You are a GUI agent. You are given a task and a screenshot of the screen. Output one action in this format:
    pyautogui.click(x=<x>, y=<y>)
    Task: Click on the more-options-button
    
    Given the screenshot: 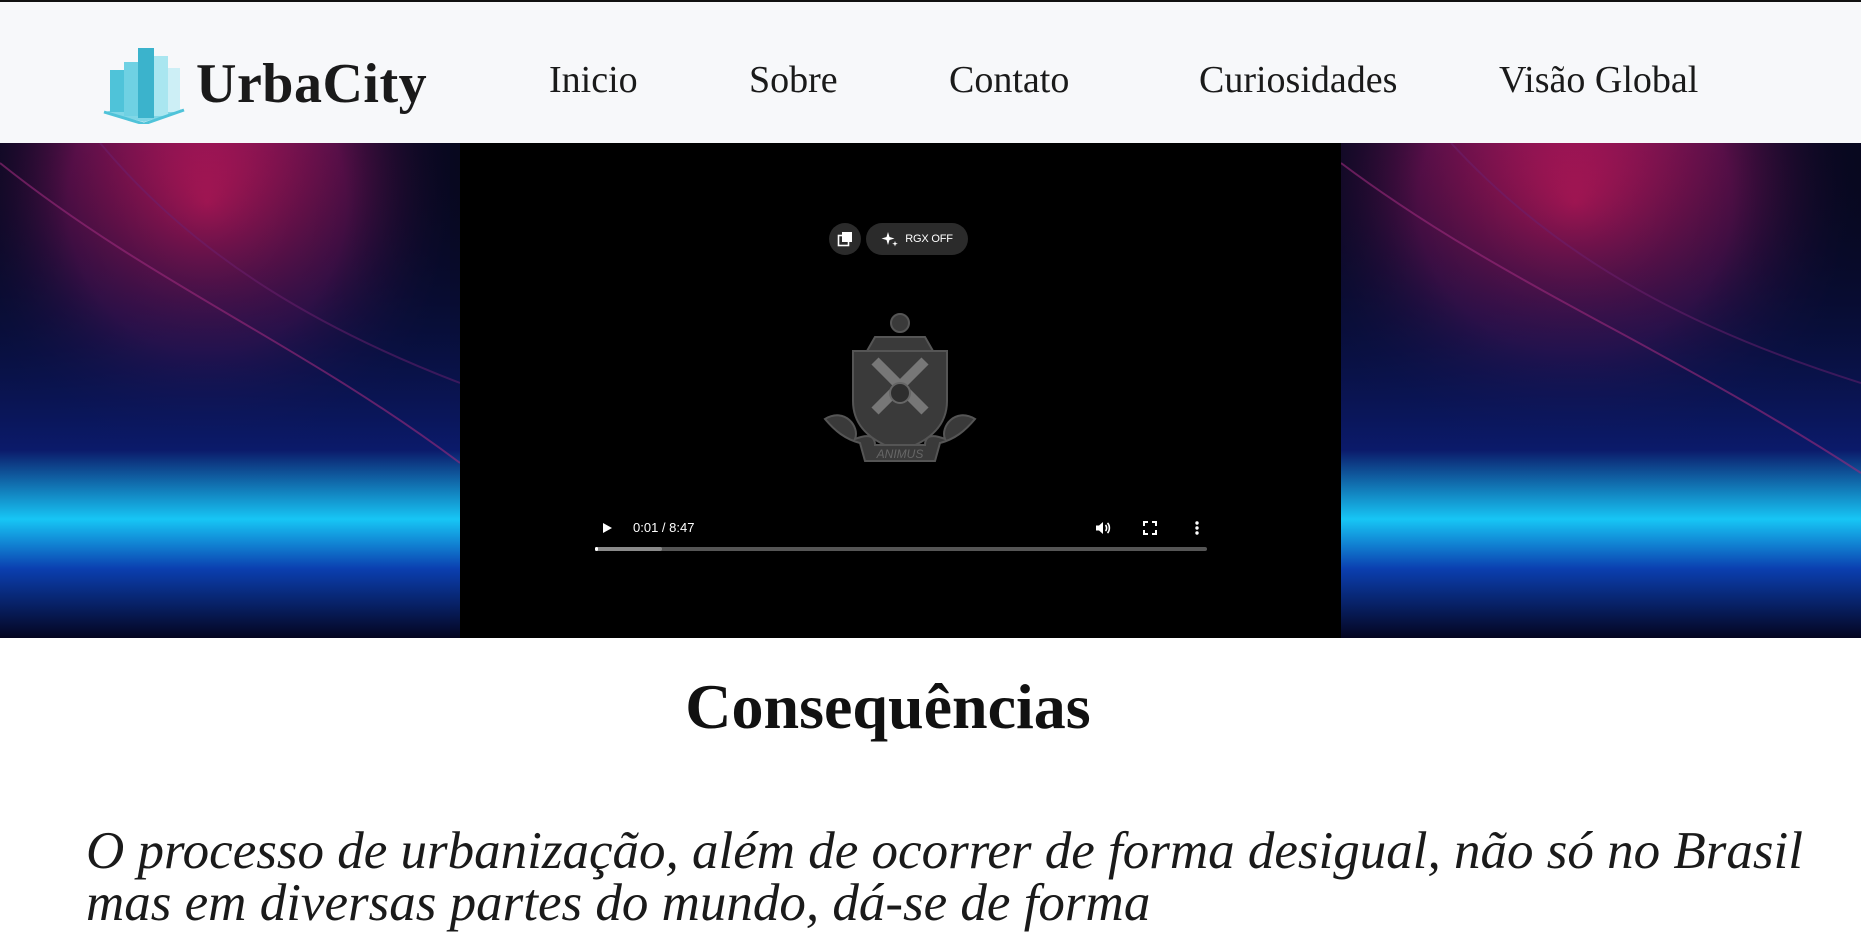 What is the action you would take?
    pyautogui.click(x=1197, y=528)
    